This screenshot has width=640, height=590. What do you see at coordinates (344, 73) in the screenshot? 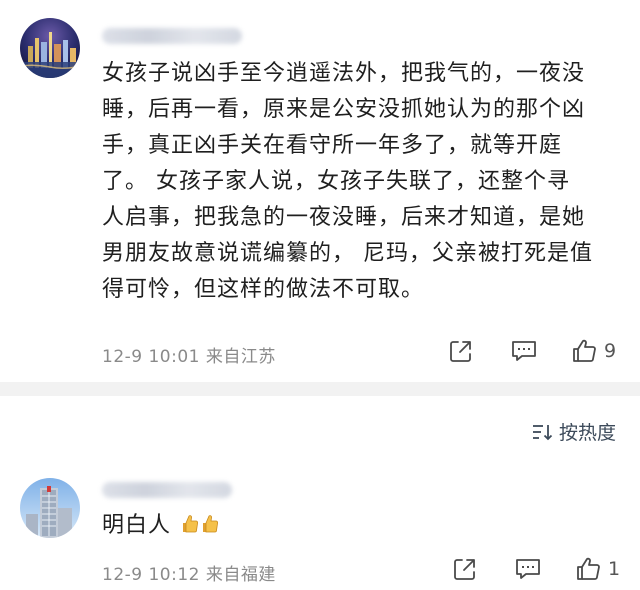
I see `comment-line: 女孩子说凶手至今逍遥法外，把我气的，一夜没` at bounding box center [344, 73].